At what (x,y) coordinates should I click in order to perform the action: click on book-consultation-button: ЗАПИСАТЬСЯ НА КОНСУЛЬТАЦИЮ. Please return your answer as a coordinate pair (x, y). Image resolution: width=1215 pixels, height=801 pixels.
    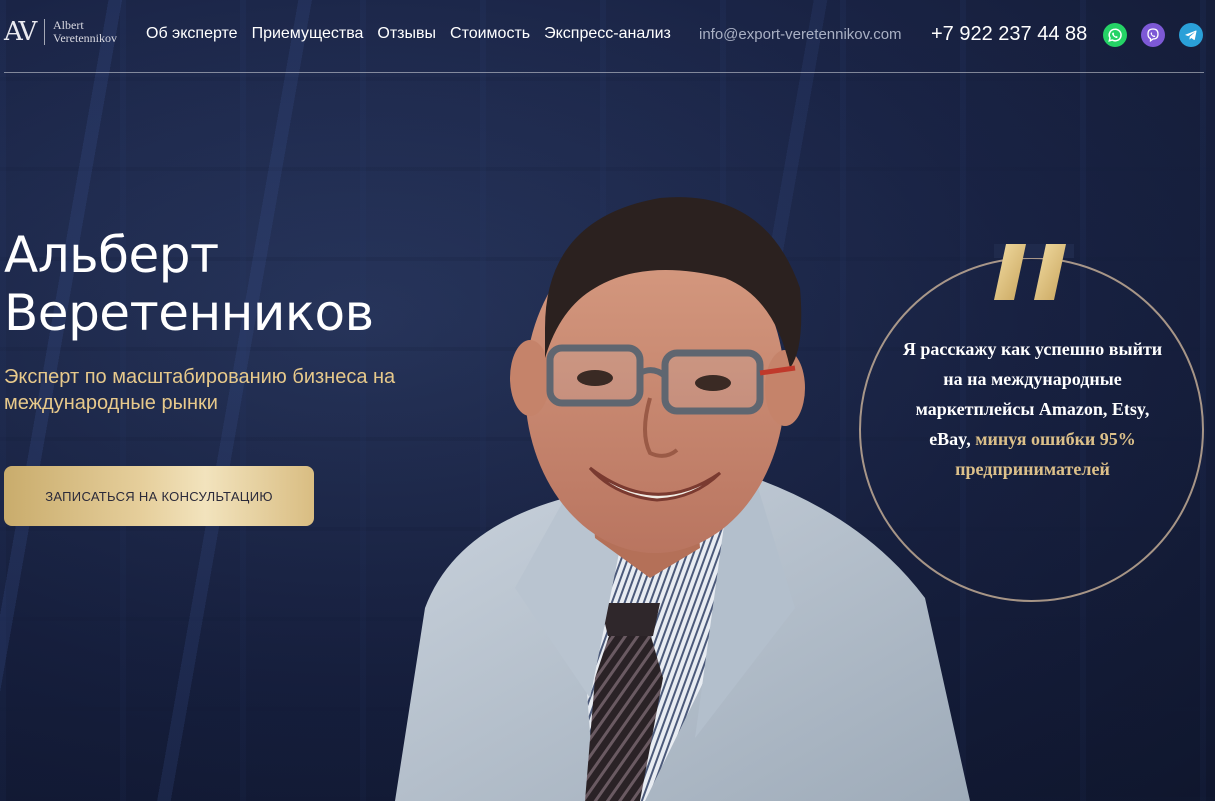
    Looking at the image, I should click on (159, 496).